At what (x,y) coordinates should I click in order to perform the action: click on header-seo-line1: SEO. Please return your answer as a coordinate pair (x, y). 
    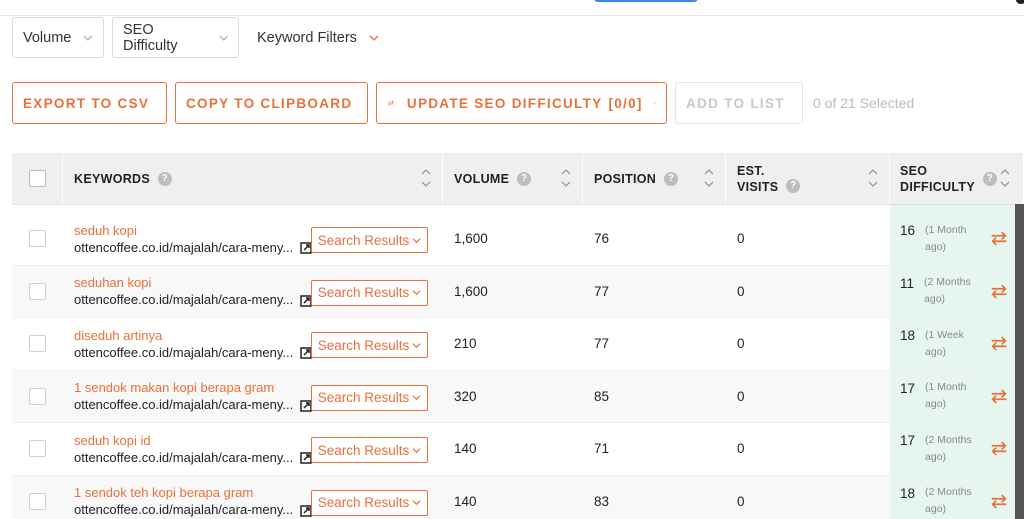
    Looking at the image, I should click on (914, 170).